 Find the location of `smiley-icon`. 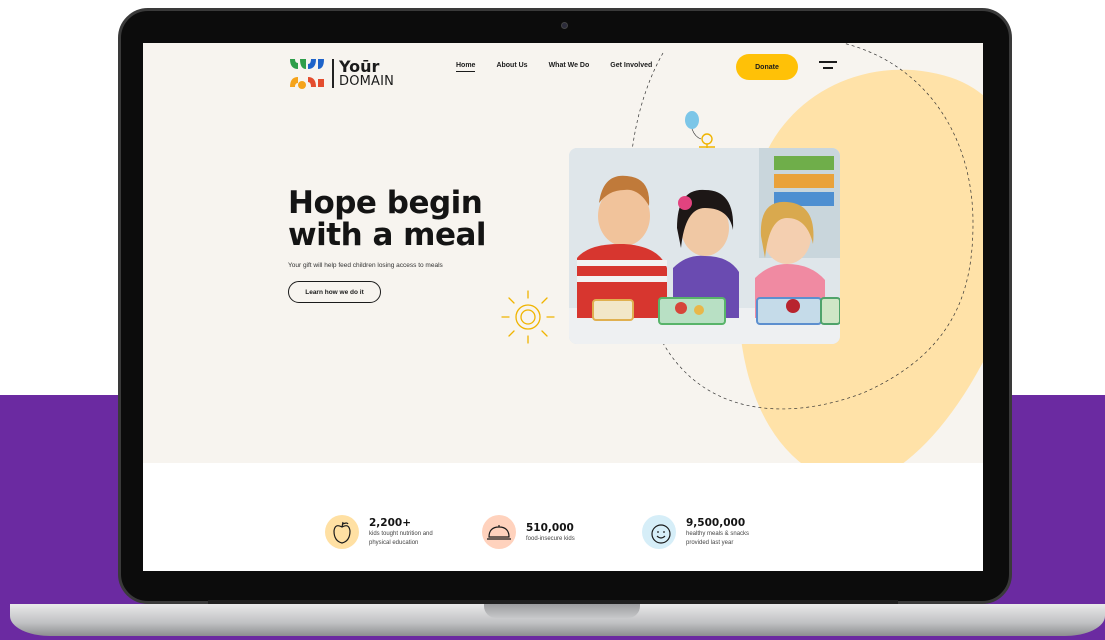

smiley-icon is located at coordinates (659, 532).